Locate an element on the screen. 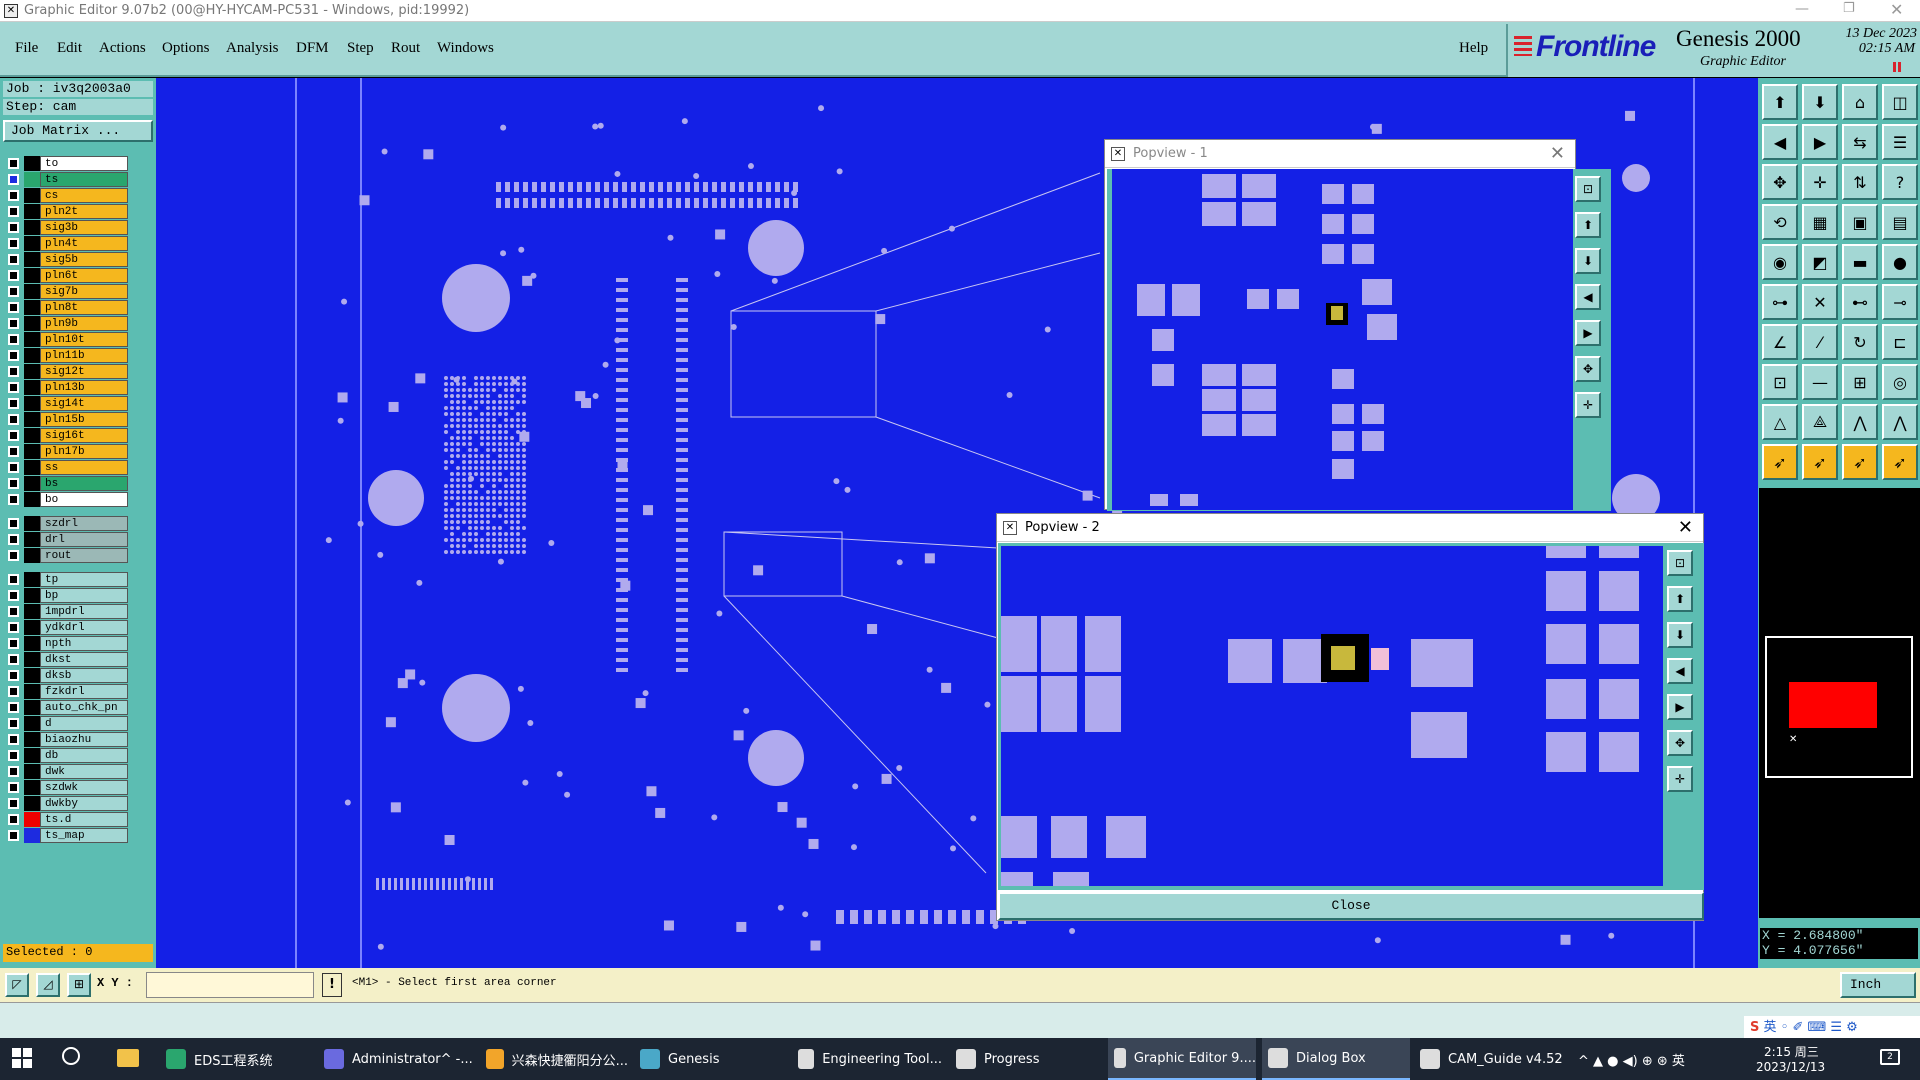  taskbar-app-button: CAM_Guide v4.52 is located at coordinates (1489, 1059).